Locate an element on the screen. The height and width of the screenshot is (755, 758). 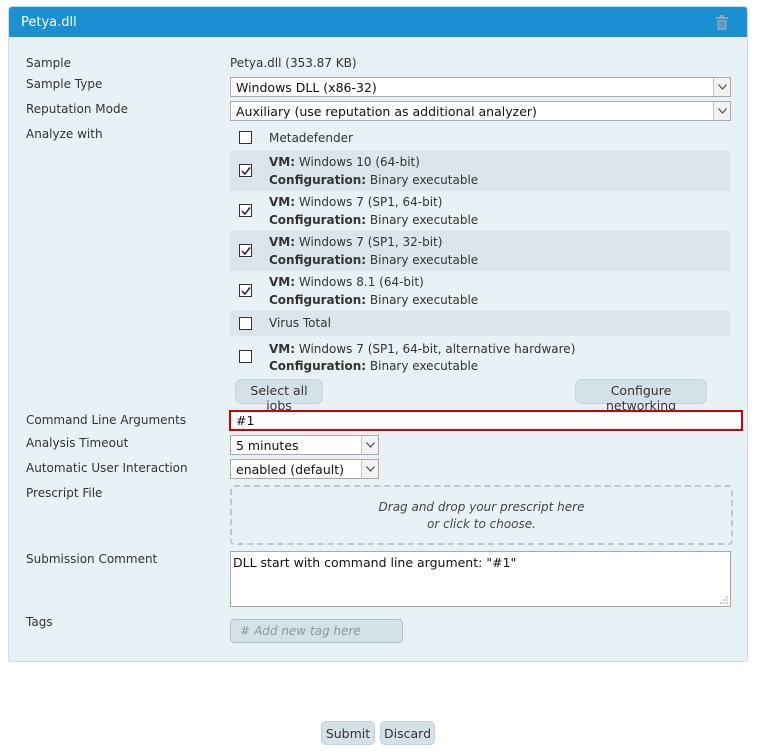
analyze-with-label: Analyze with is located at coordinates (64, 134).